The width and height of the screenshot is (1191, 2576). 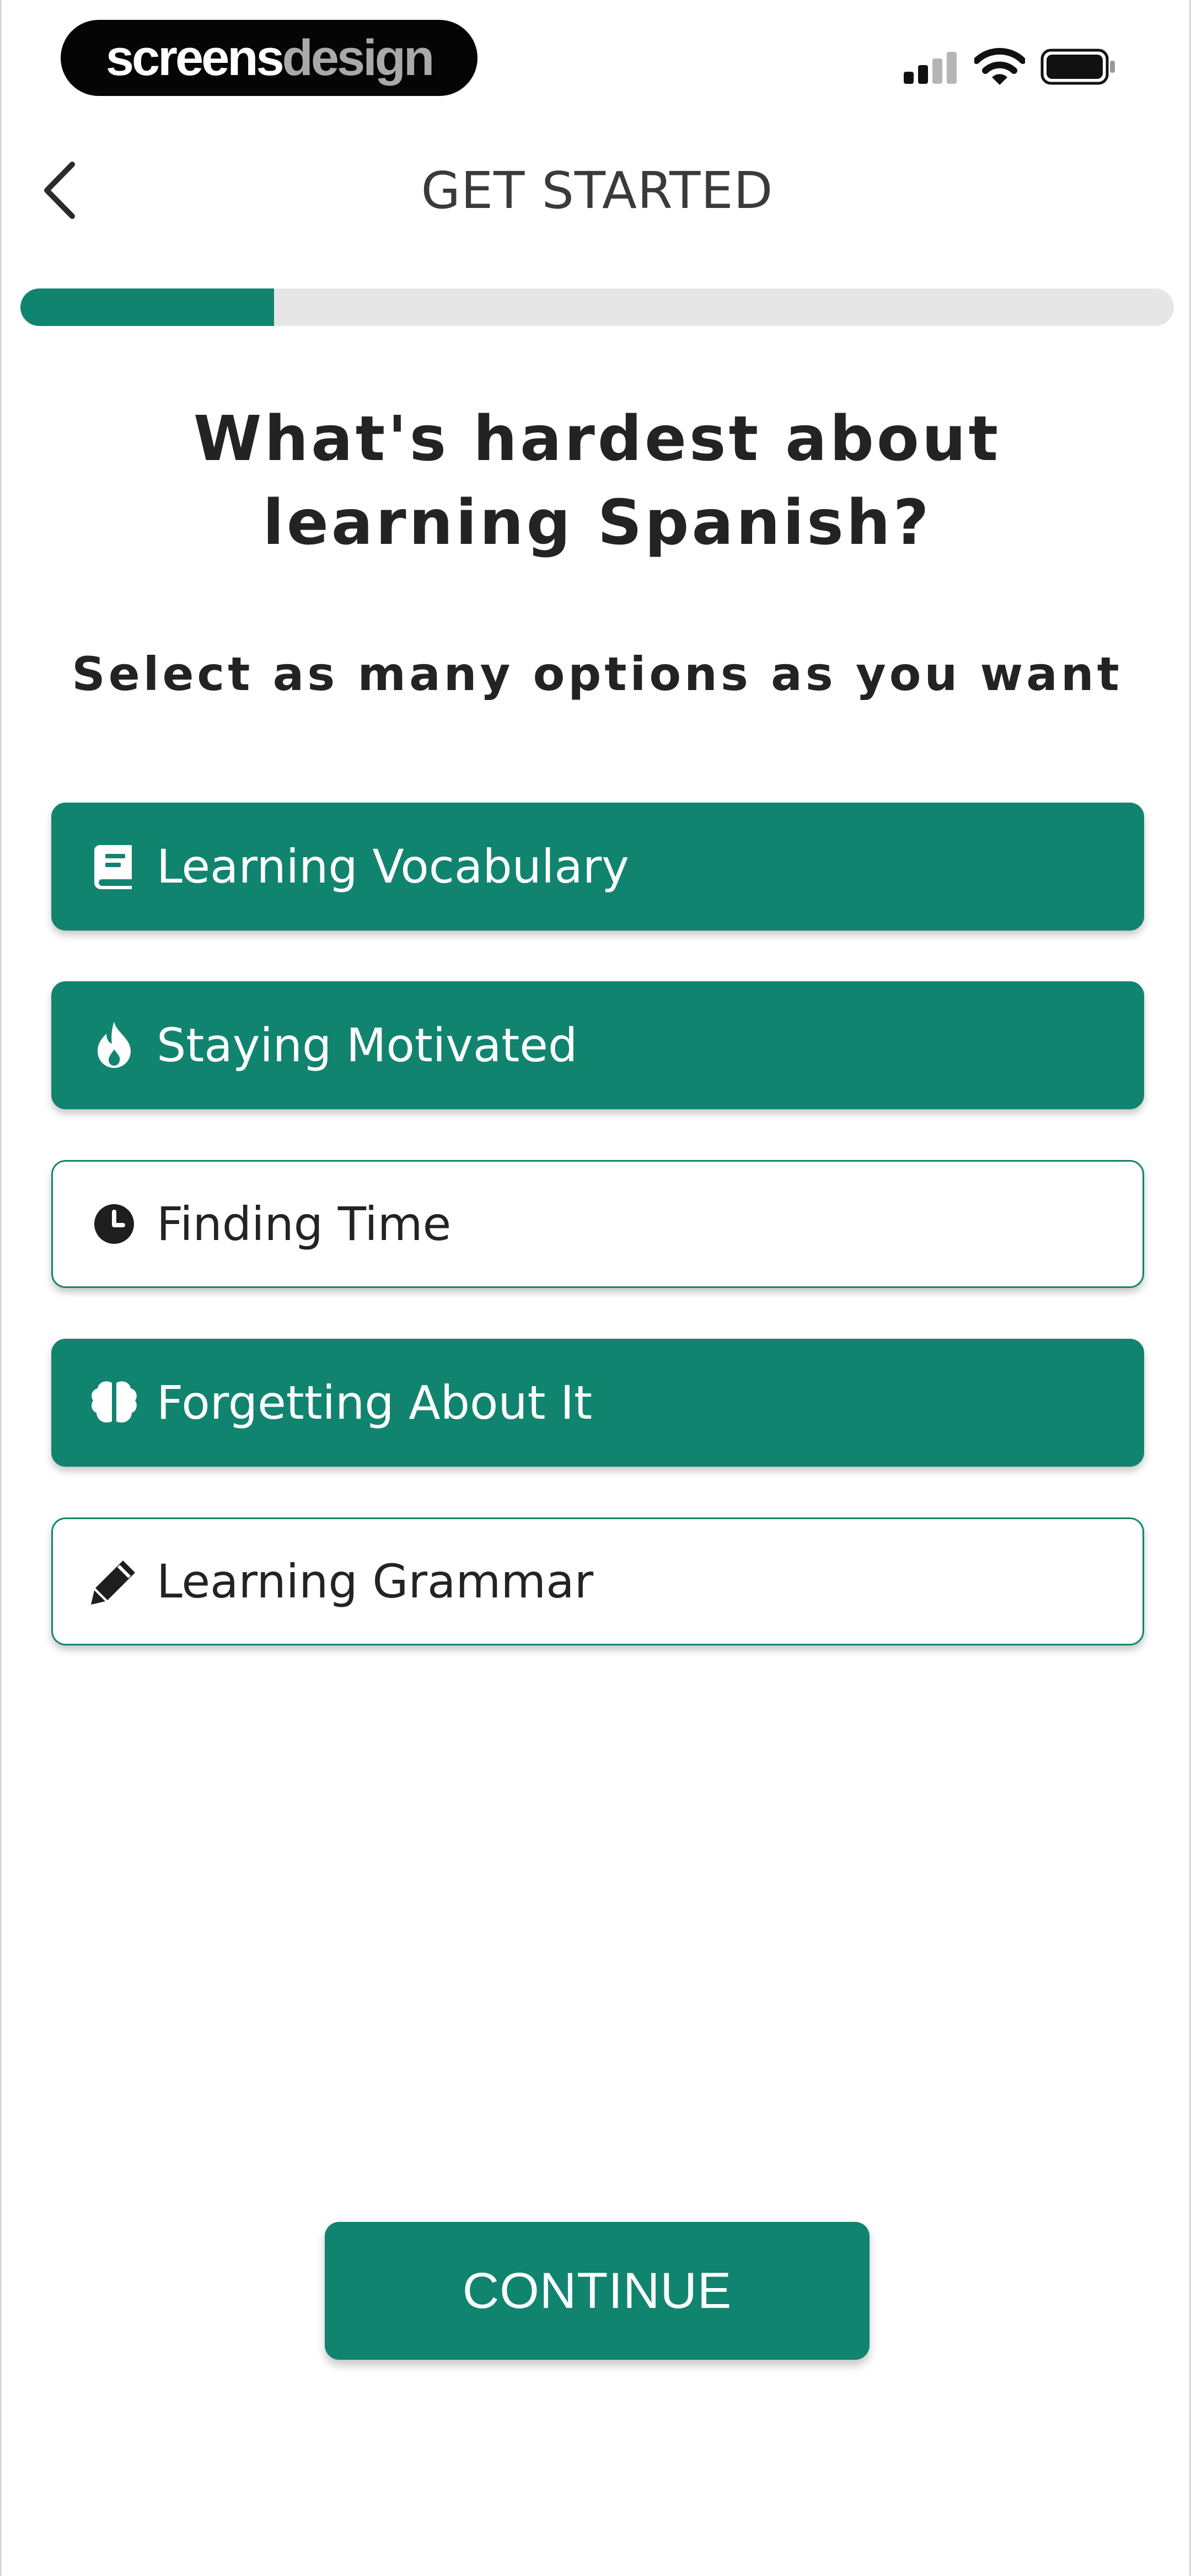 What do you see at coordinates (597, 307) in the screenshot?
I see `progress-bar` at bounding box center [597, 307].